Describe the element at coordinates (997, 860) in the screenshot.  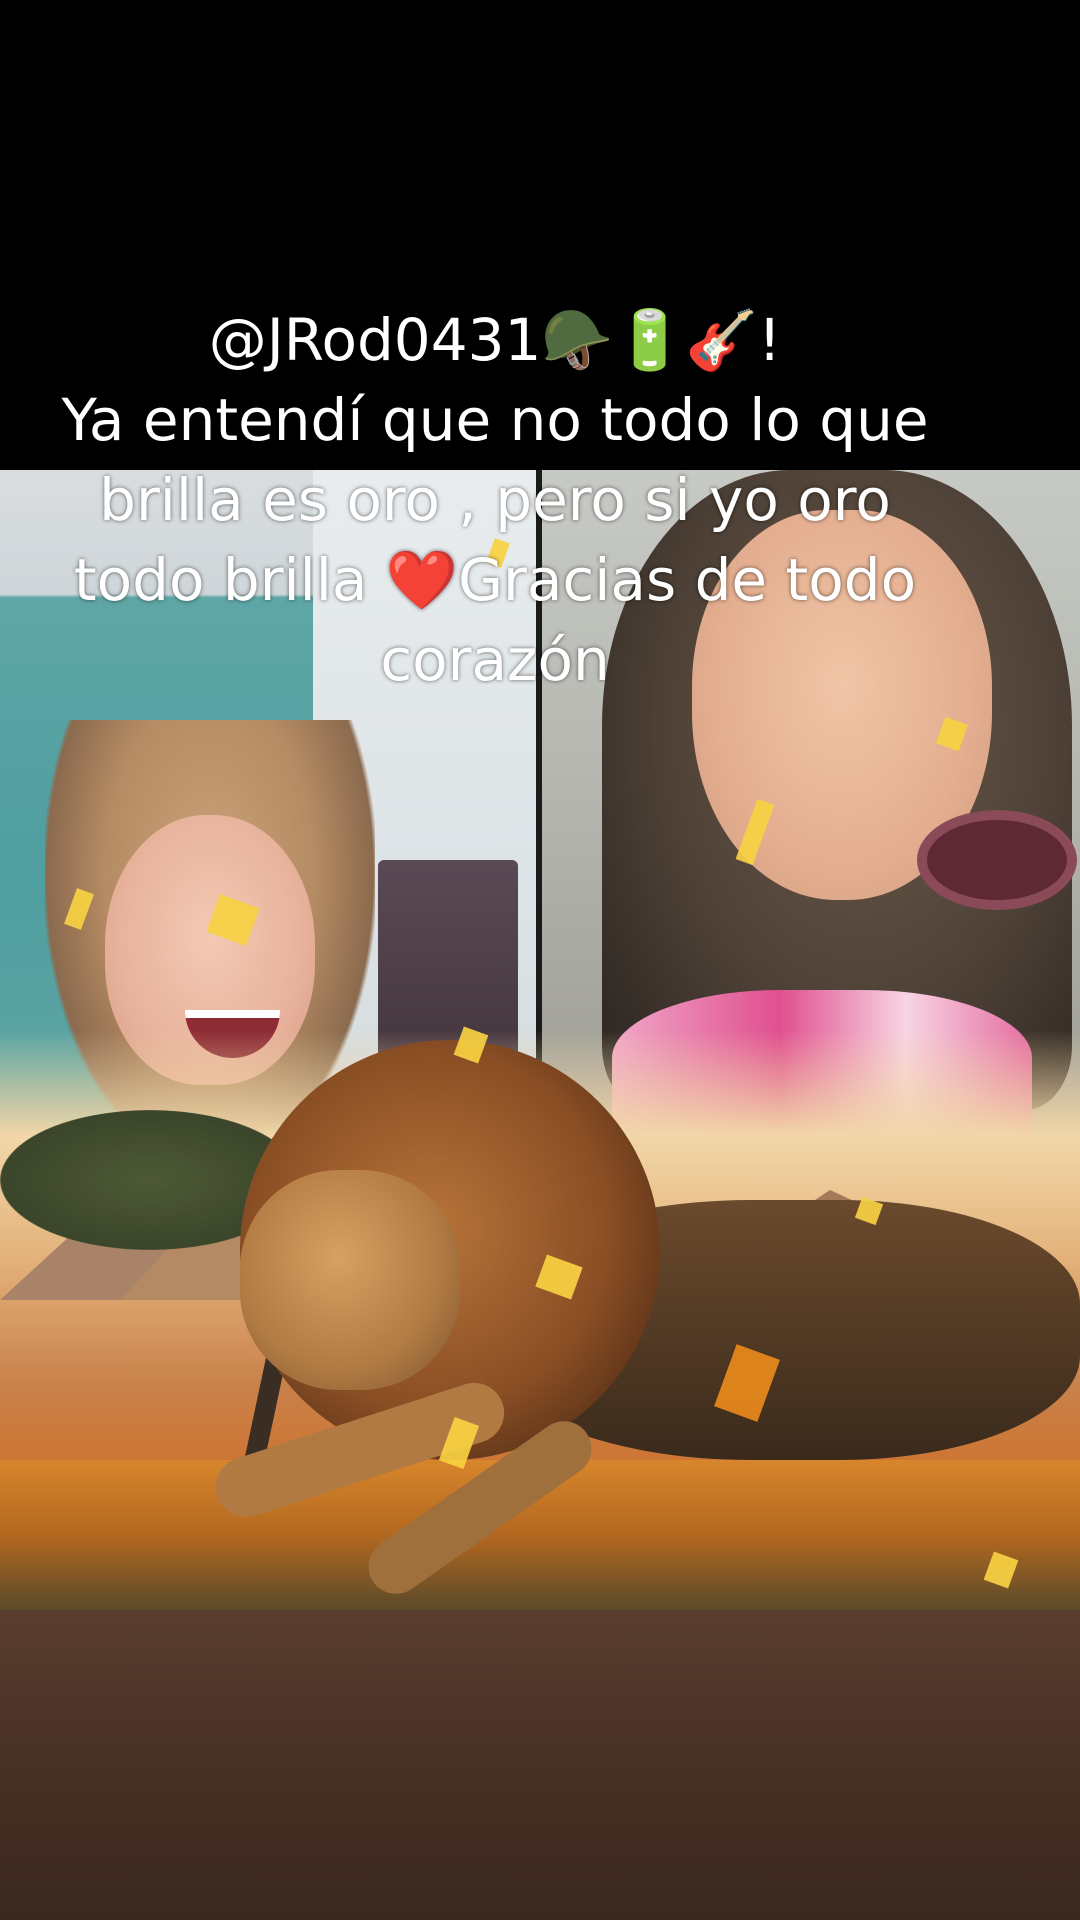
I see `right-participant-mouth` at that location.